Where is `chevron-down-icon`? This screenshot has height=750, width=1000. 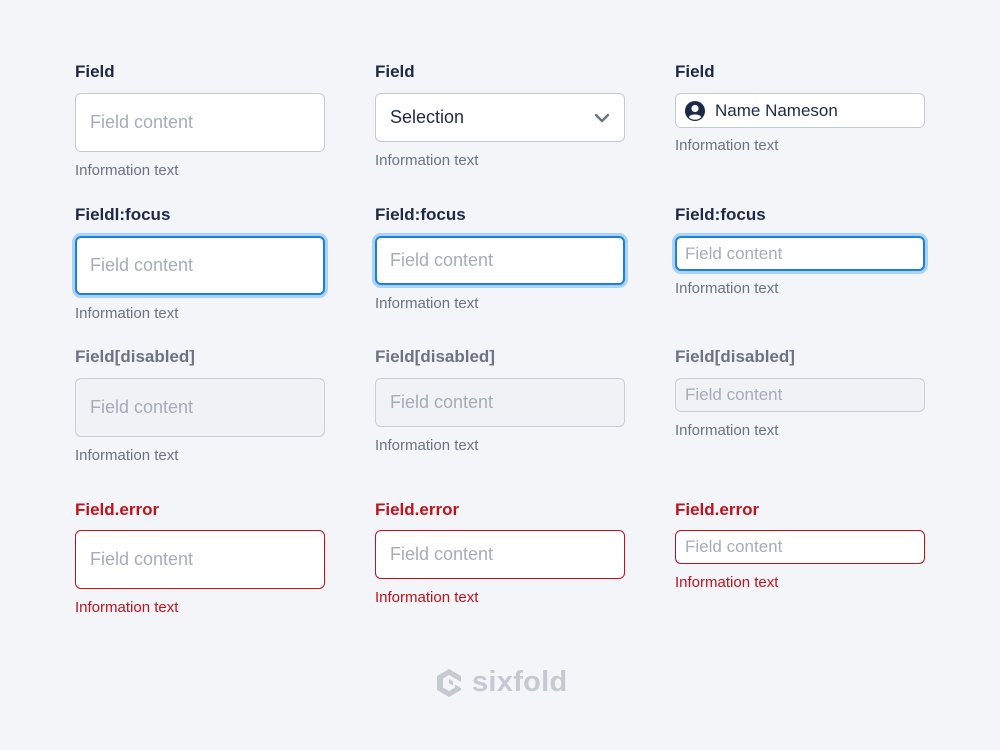
chevron-down-icon is located at coordinates (602, 118).